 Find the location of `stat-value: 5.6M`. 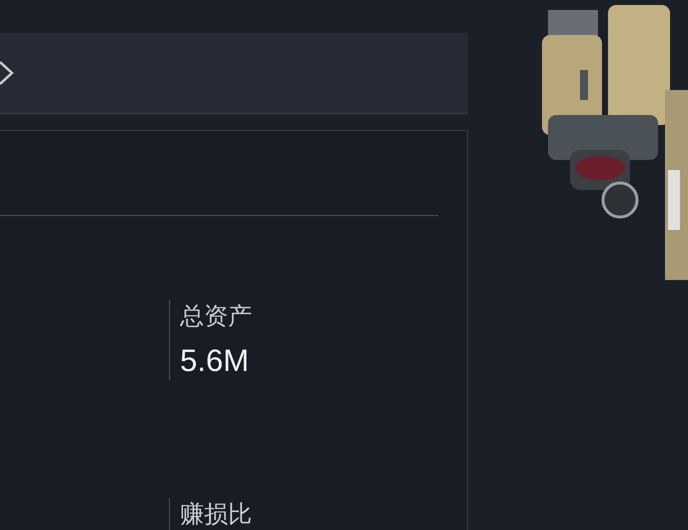

stat-value: 5.6M is located at coordinates (215, 361).